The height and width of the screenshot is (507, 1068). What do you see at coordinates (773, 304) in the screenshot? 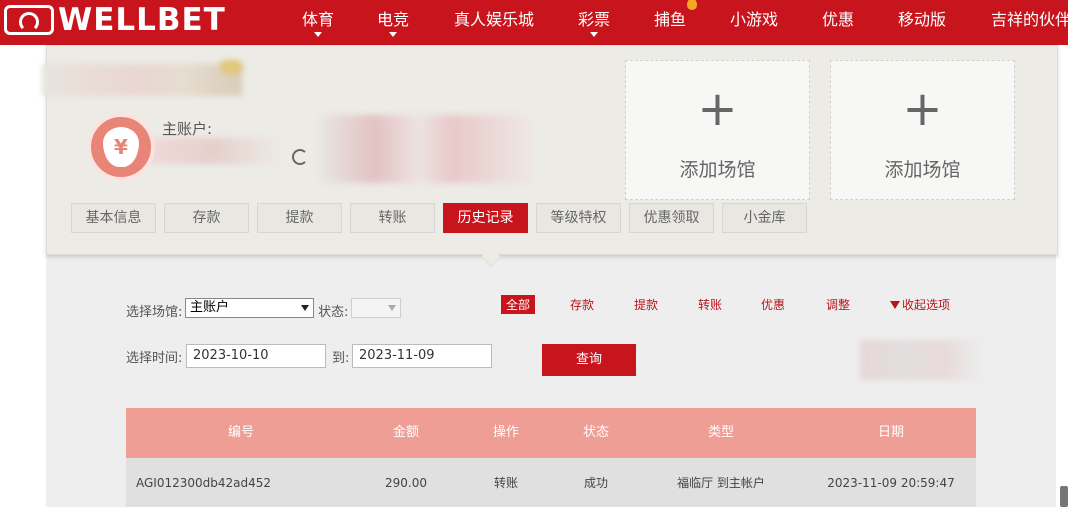
I see `filter-type-promotion: 优惠` at bounding box center [773, 304].